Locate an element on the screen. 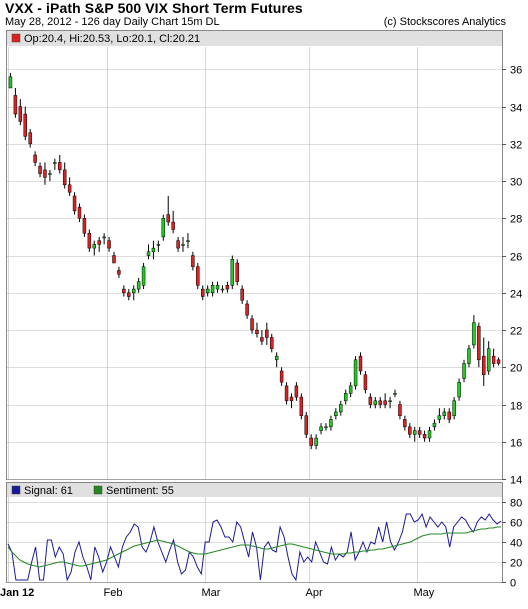 The width and height of the screenshot is (528, 609). x-tick-label: Apr is located at coordinates (314, 593).